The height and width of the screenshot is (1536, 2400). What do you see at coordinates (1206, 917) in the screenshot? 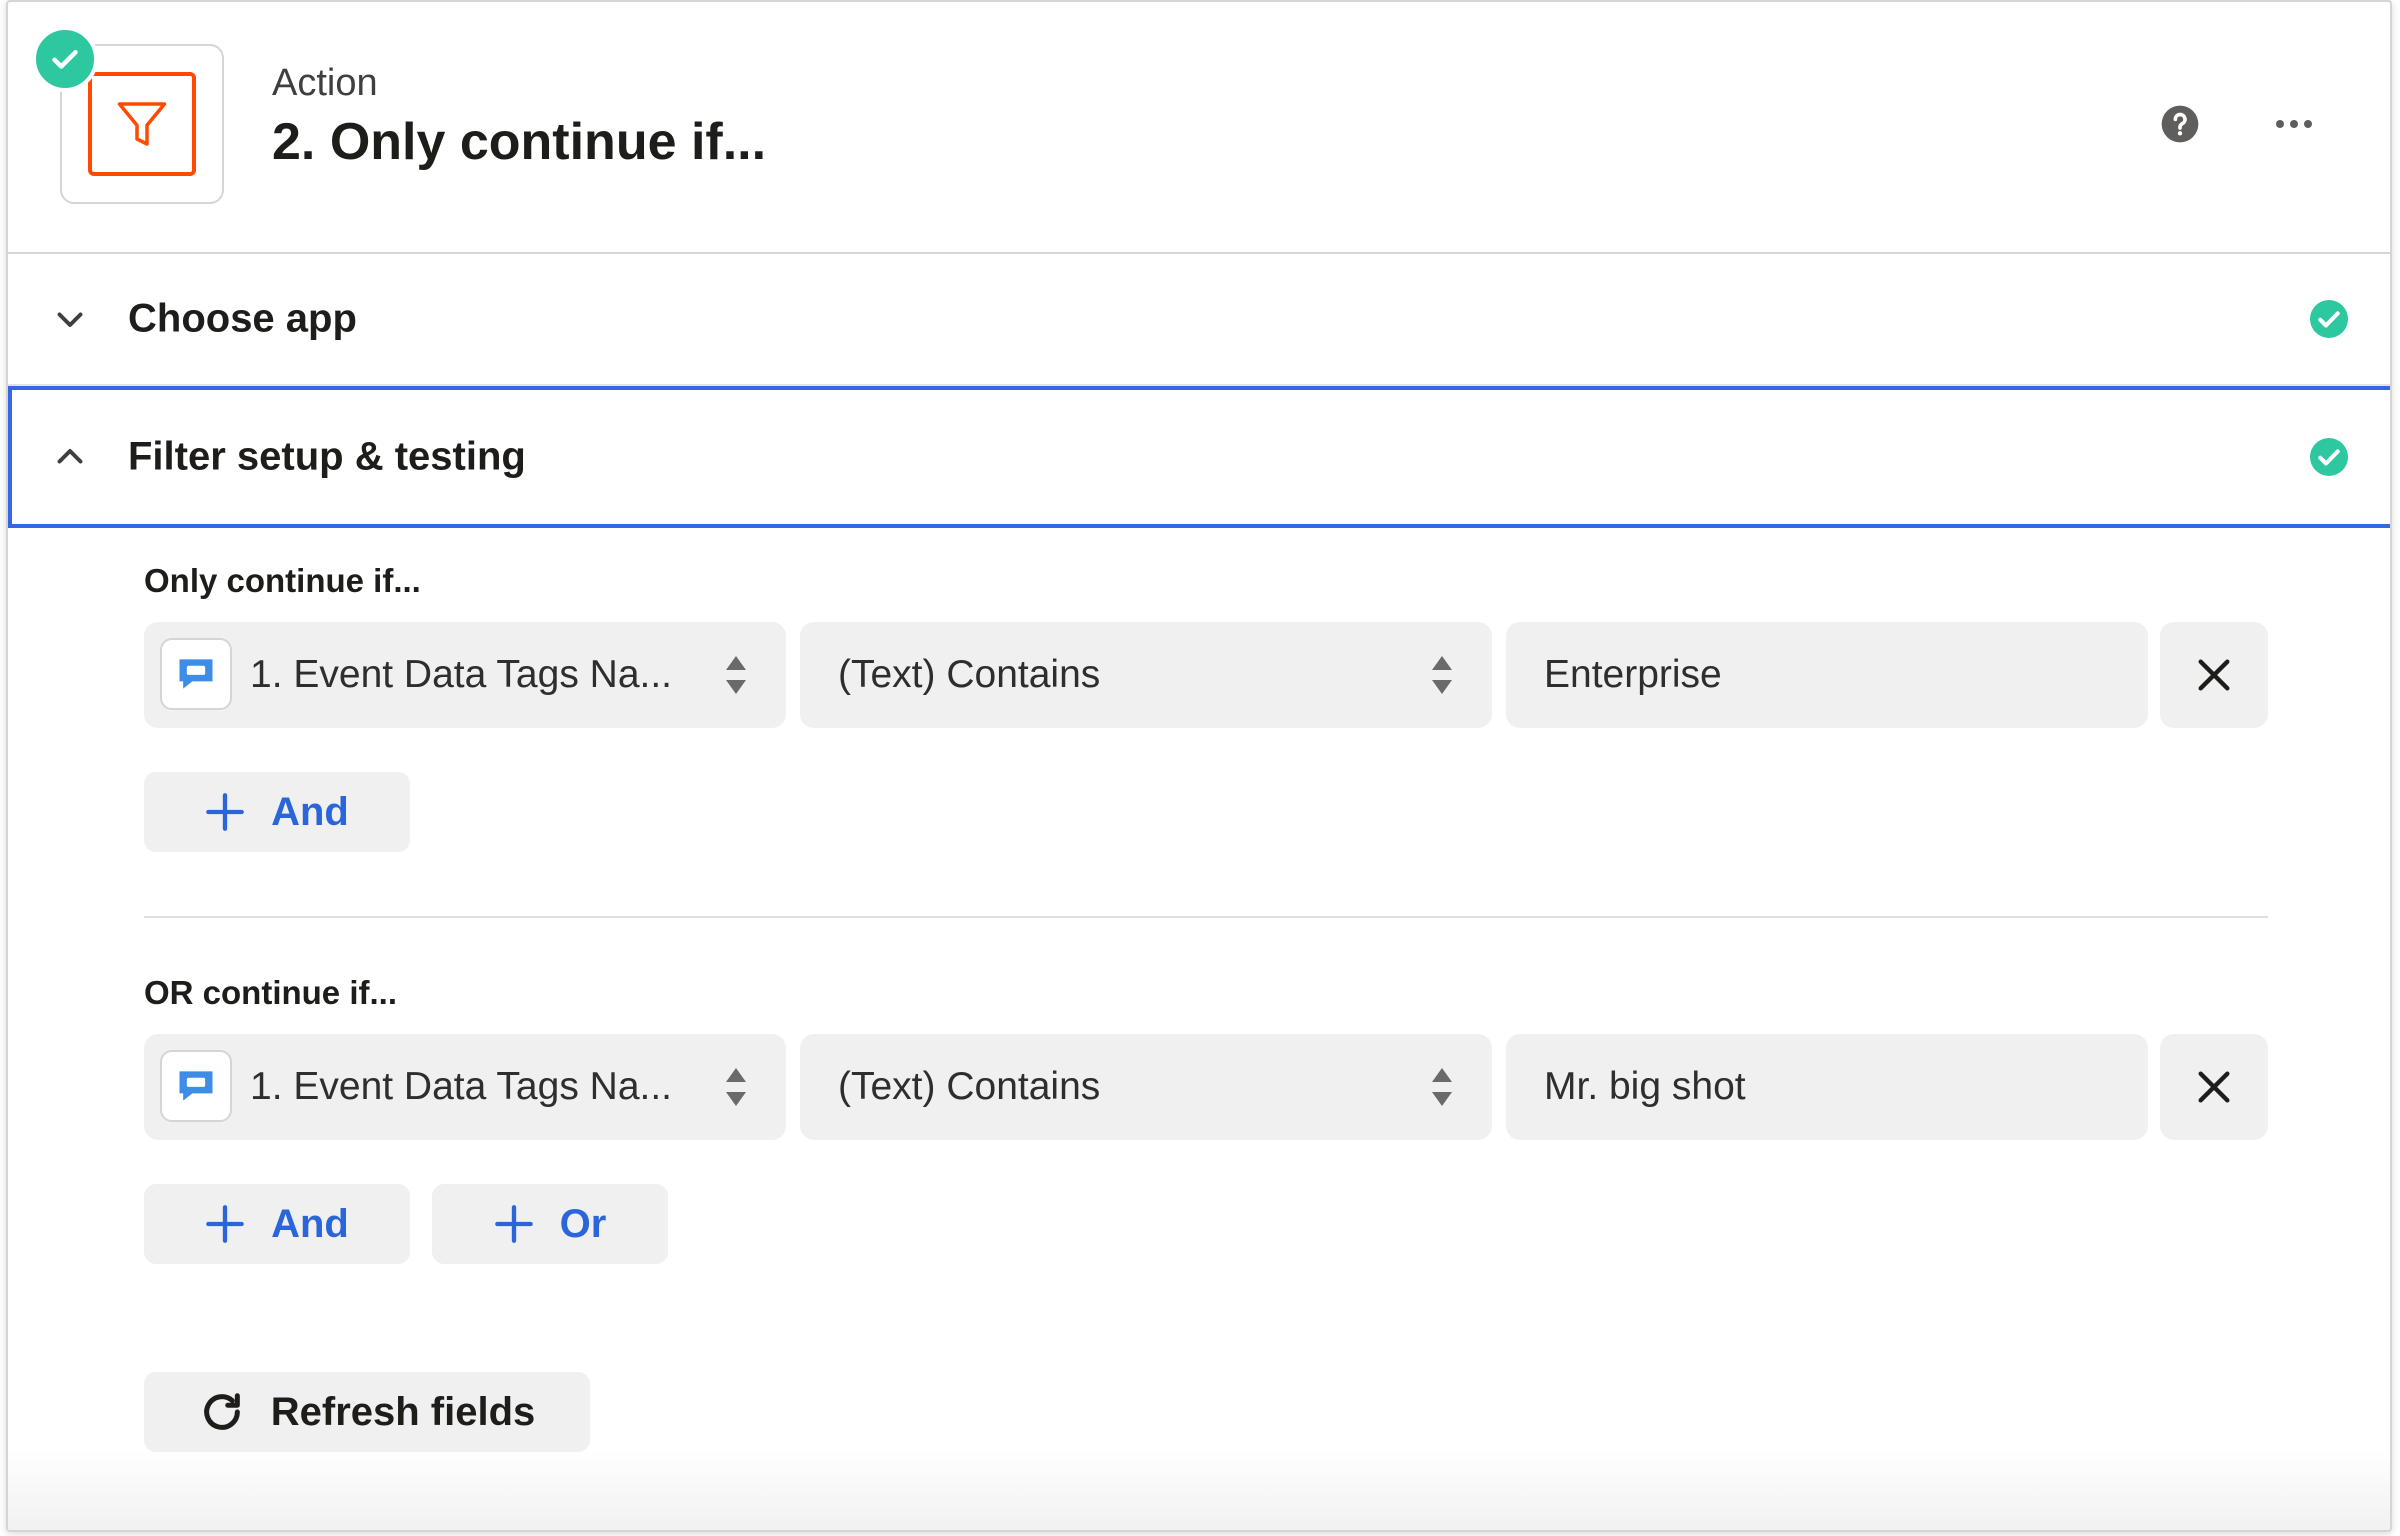
I see `group-divider` at bounding box center [1206, 917].